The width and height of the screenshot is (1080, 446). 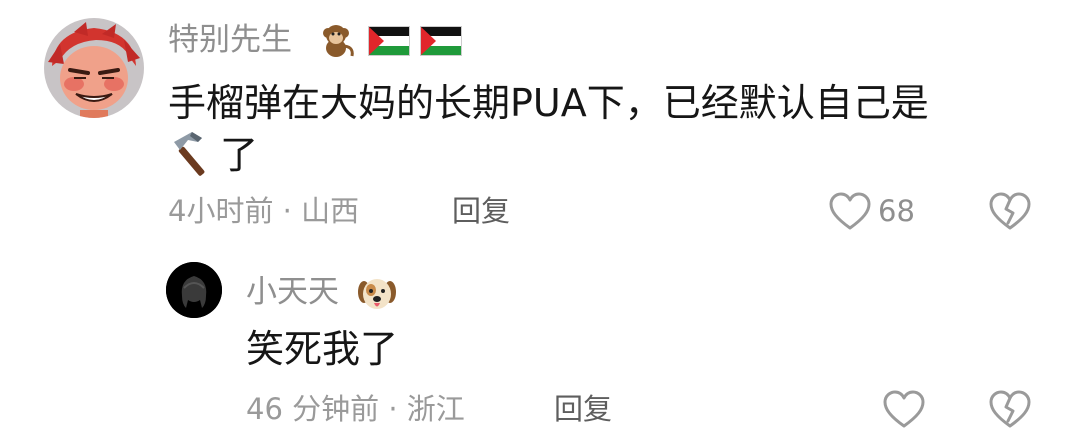 I want to click on comment-author: 特别先生, so click(x=230, y=40).